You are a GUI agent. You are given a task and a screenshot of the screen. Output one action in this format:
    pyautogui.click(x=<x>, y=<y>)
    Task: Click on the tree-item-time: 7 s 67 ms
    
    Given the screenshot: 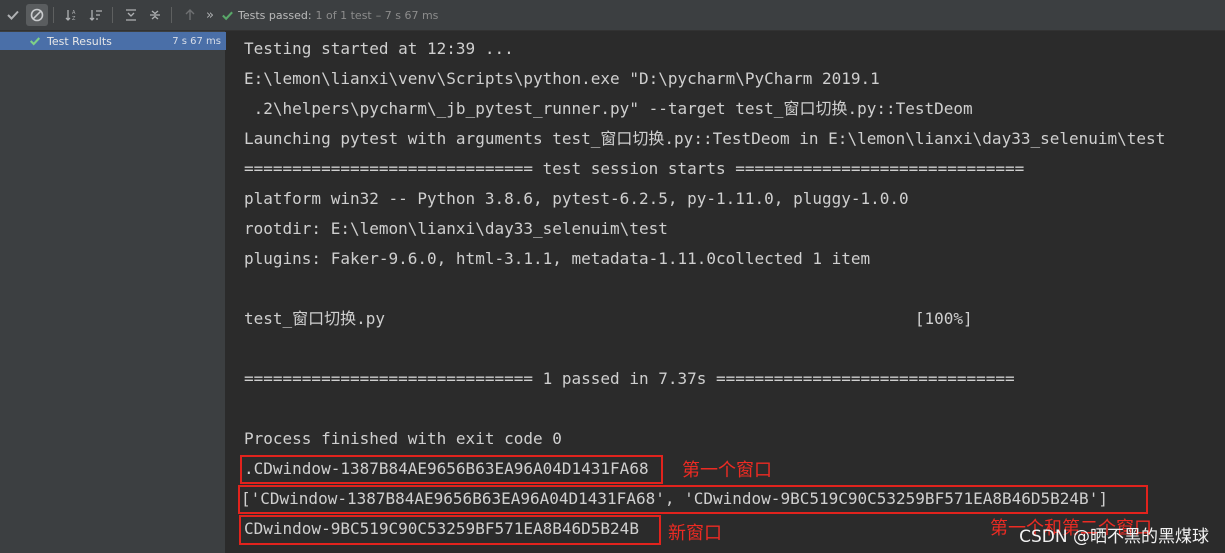 What is the action you would take?
    pyautogui.click(x=196, y=41)
    